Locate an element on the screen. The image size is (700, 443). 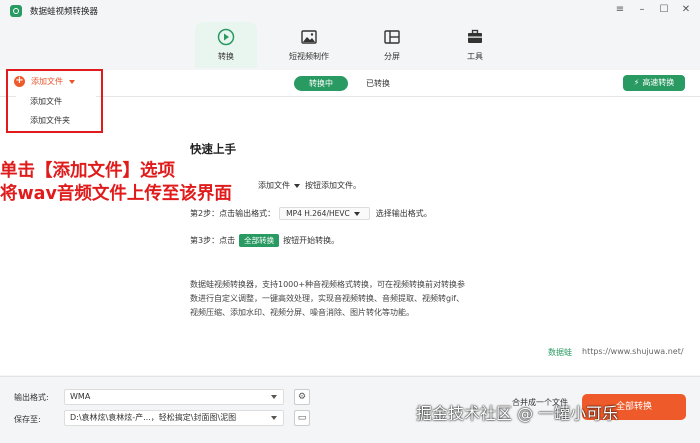
minimize-icon: – is located at coordinates (642, 10).